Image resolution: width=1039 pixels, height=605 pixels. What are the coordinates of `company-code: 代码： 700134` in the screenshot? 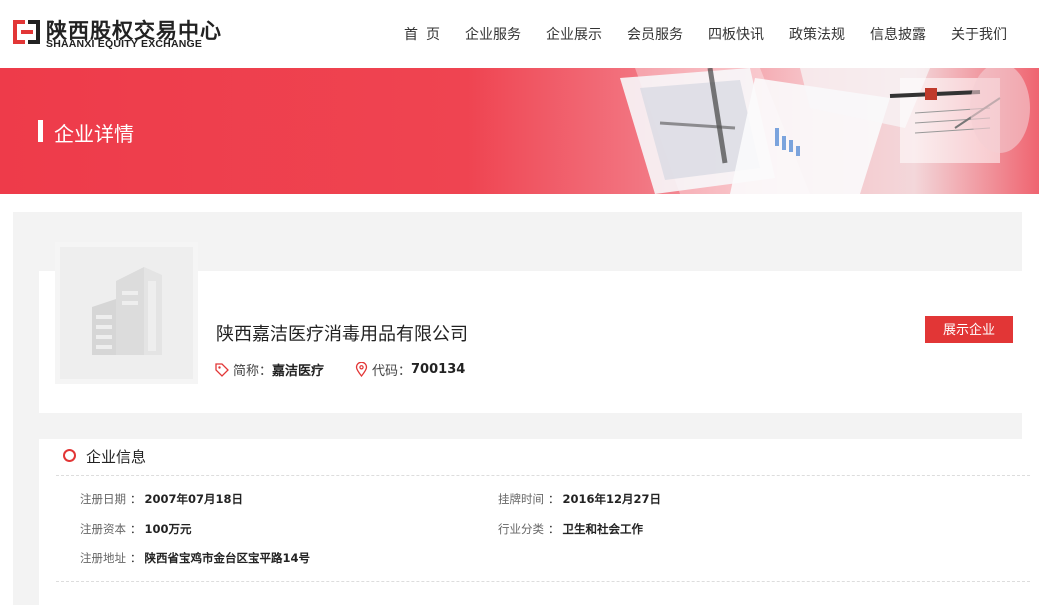 It's located at (410, 369).